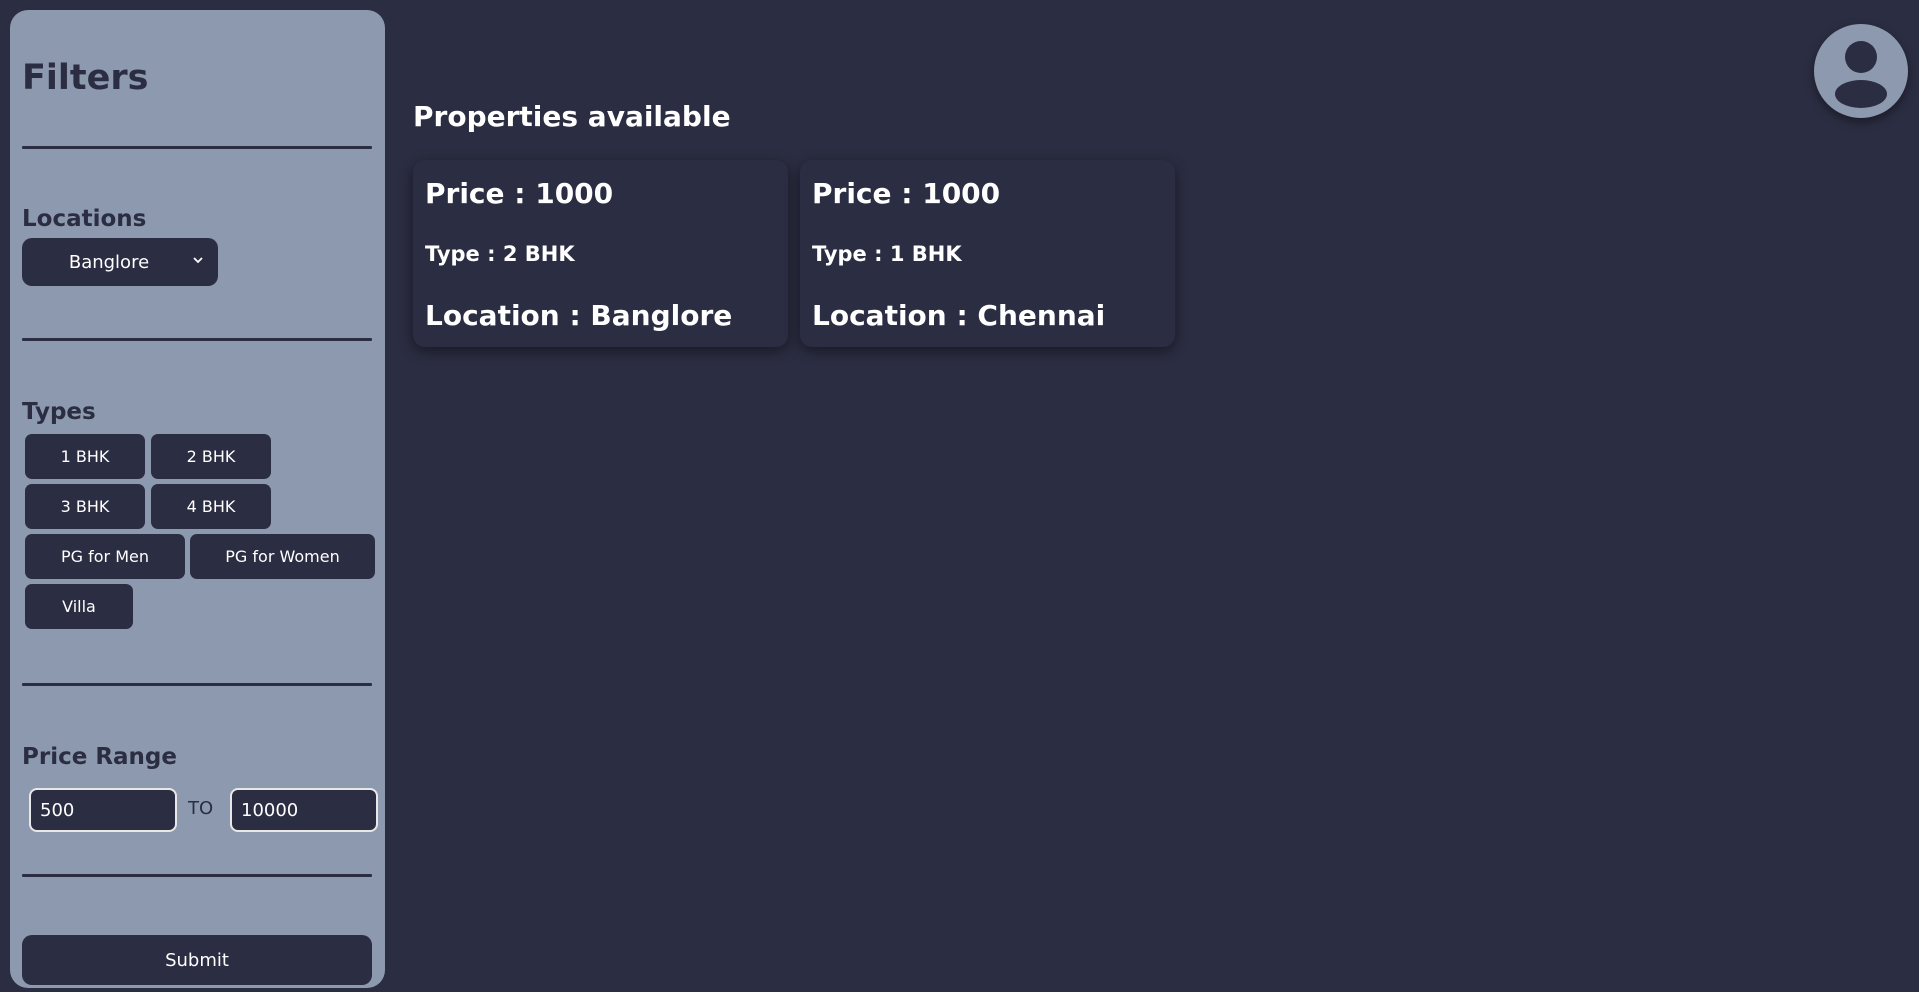 The height and width of the screenshot is (992, 1919). Describe the element at coordinates (579, 315) in the screenshot. I see `property-location: Location : Banglore` at that location.